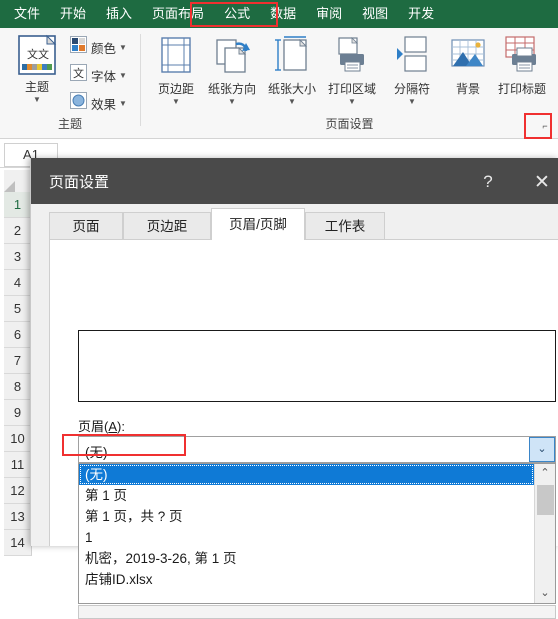  What do you see at coordinates (352, 59) in the screenshot?
I see `print-area-icon` at bounding box center [352, 59].